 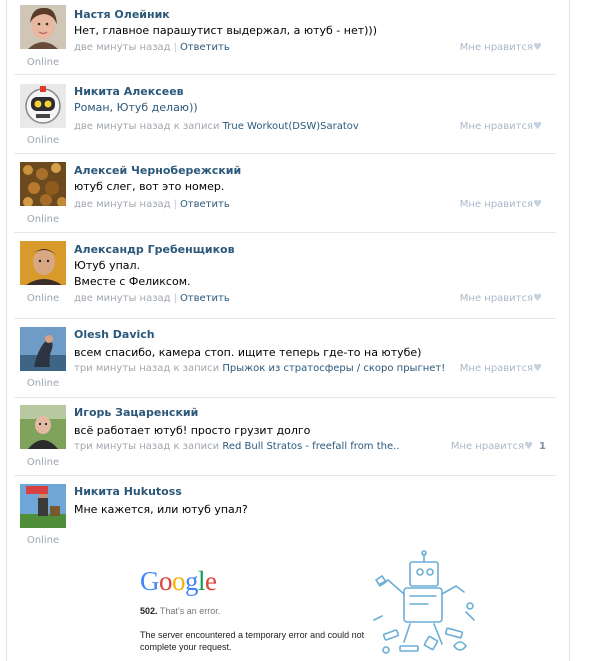 I want to click on error-code: 502. That’s an error., so click(x=180, y=611).